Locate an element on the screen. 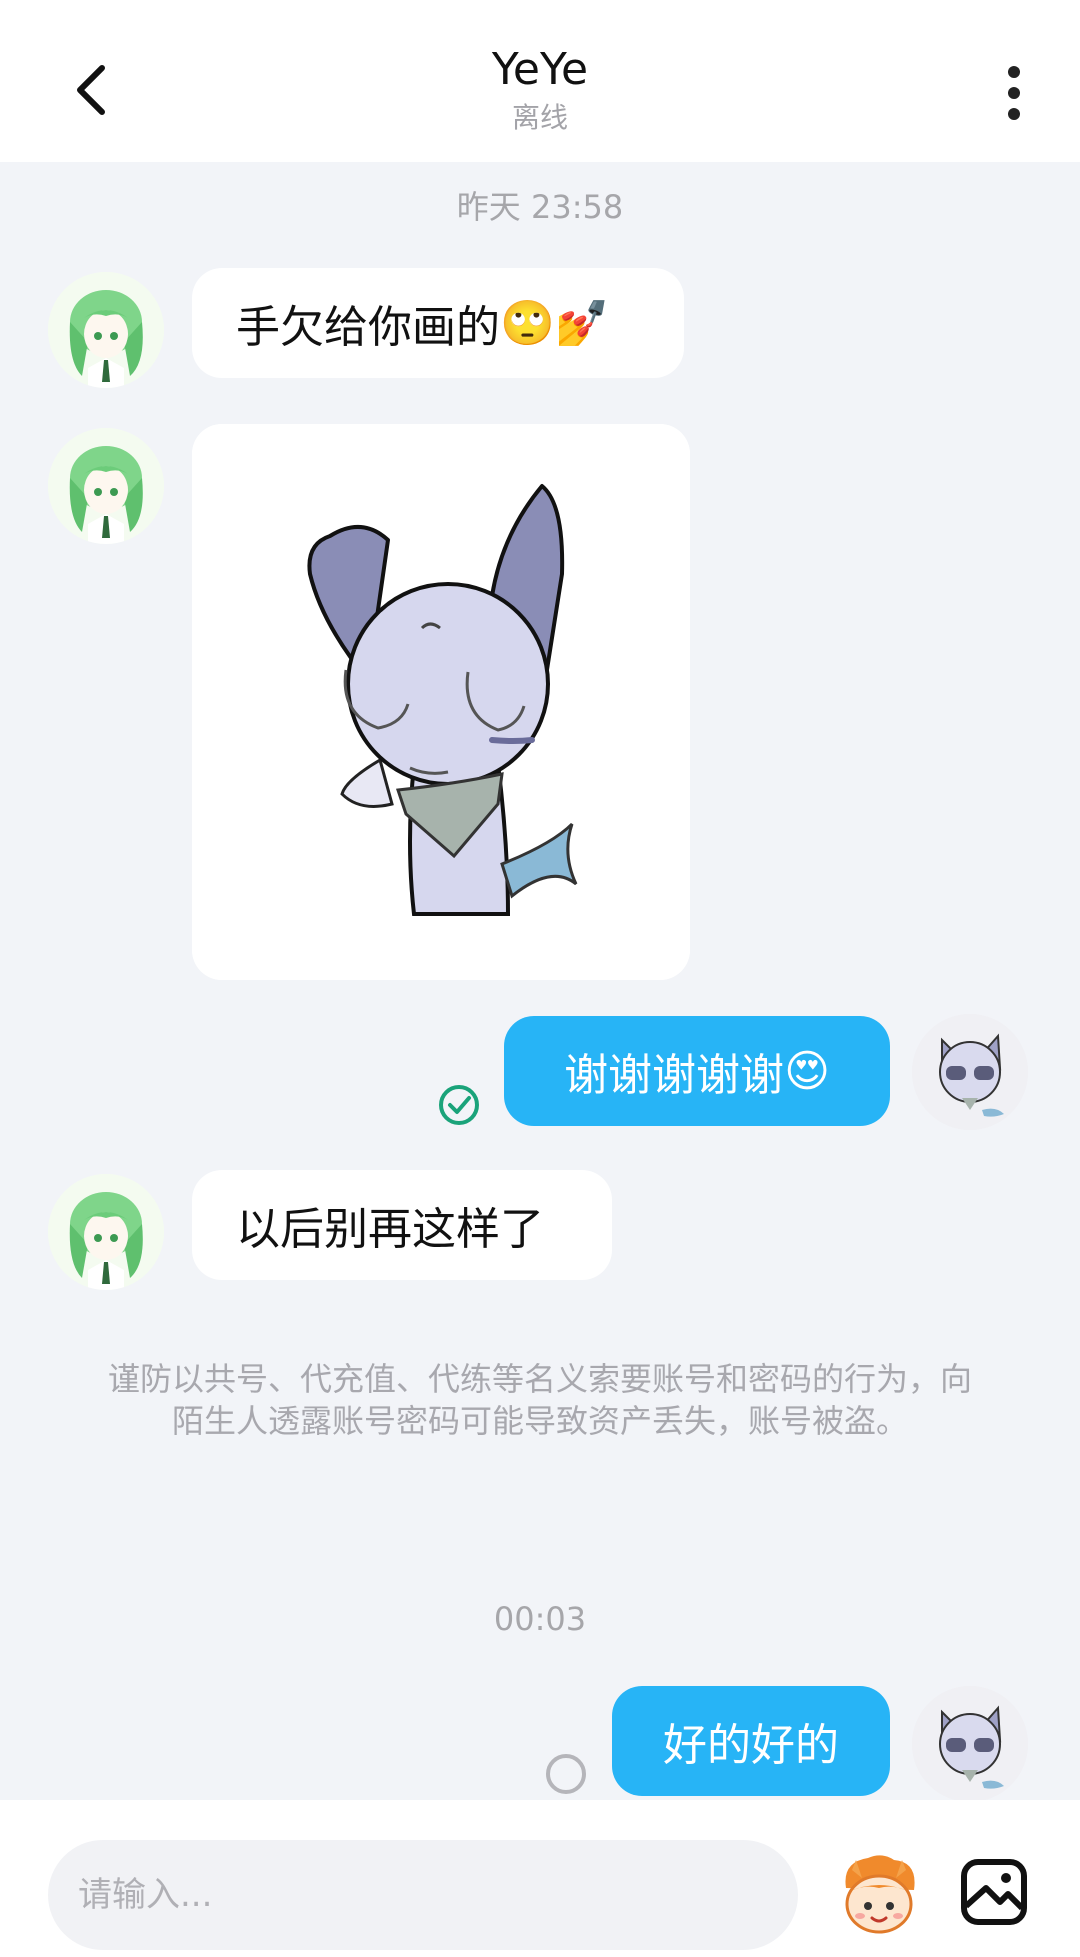 Image resolution: width=1080 pixels, height=1957 pixels. emoji-face-icon is located at coordinates (880, 1894).